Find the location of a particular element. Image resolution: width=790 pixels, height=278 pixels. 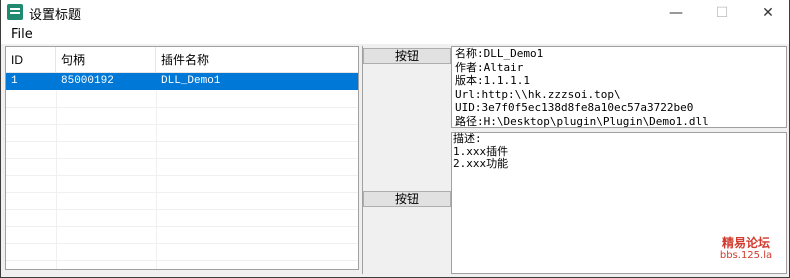

cell-handle: 85000192 is located at coordinates (87, 81).